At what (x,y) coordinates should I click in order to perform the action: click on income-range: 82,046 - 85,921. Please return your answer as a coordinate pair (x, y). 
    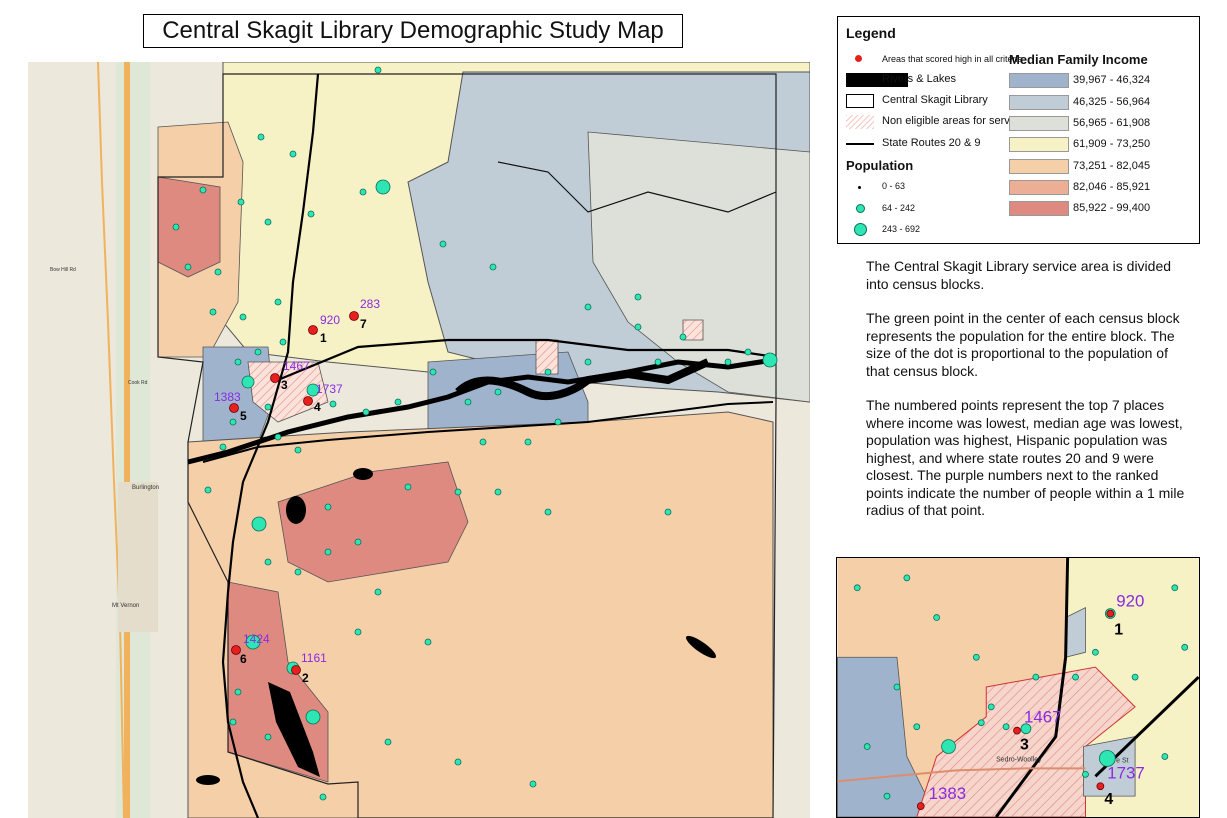
    Looking at the image, I should click on (1112, 187).